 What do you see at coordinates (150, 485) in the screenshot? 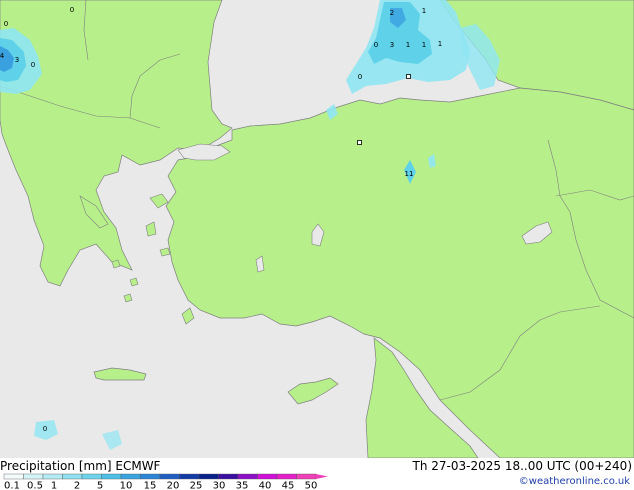
I see `scale-tick-label: 15` at bounding box center [150, 485].